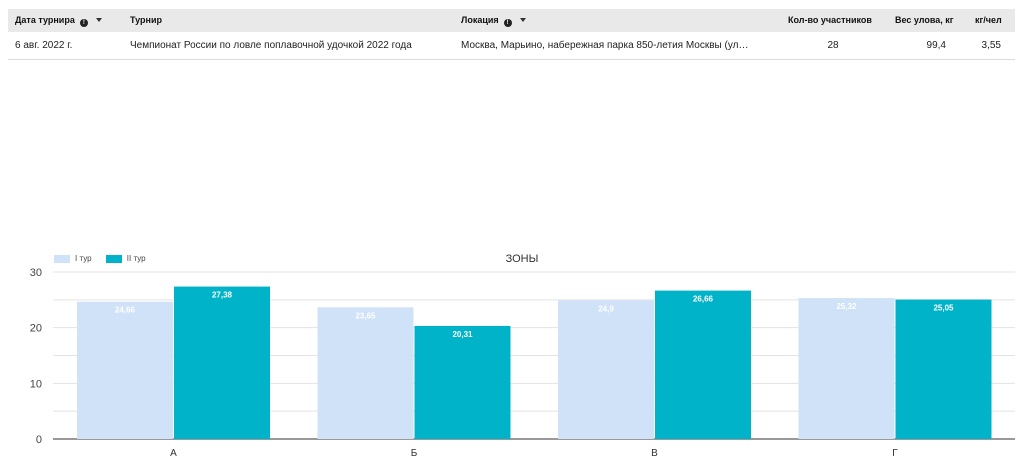 This screenshot has height=476, width=1022. Describe the element at coordinates (522, 259) in the screenshot. I see `chart-title: ЗОНЫ` at that location.